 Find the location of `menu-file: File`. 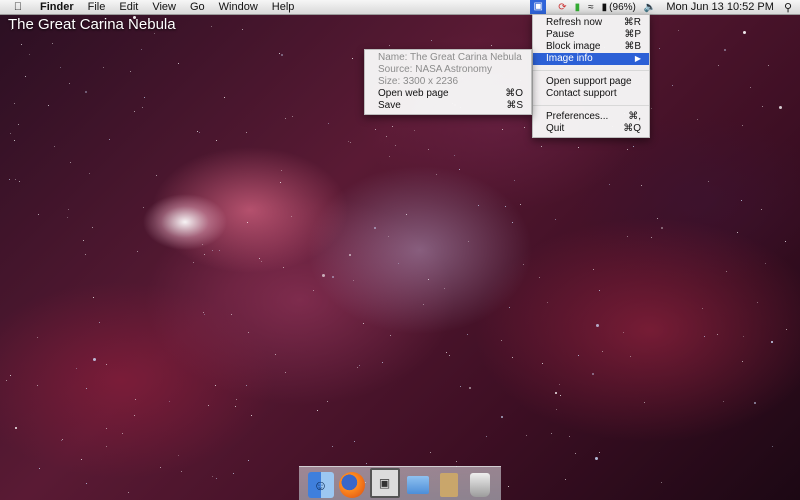

menu-file: File is located at coordinates (97, 7).